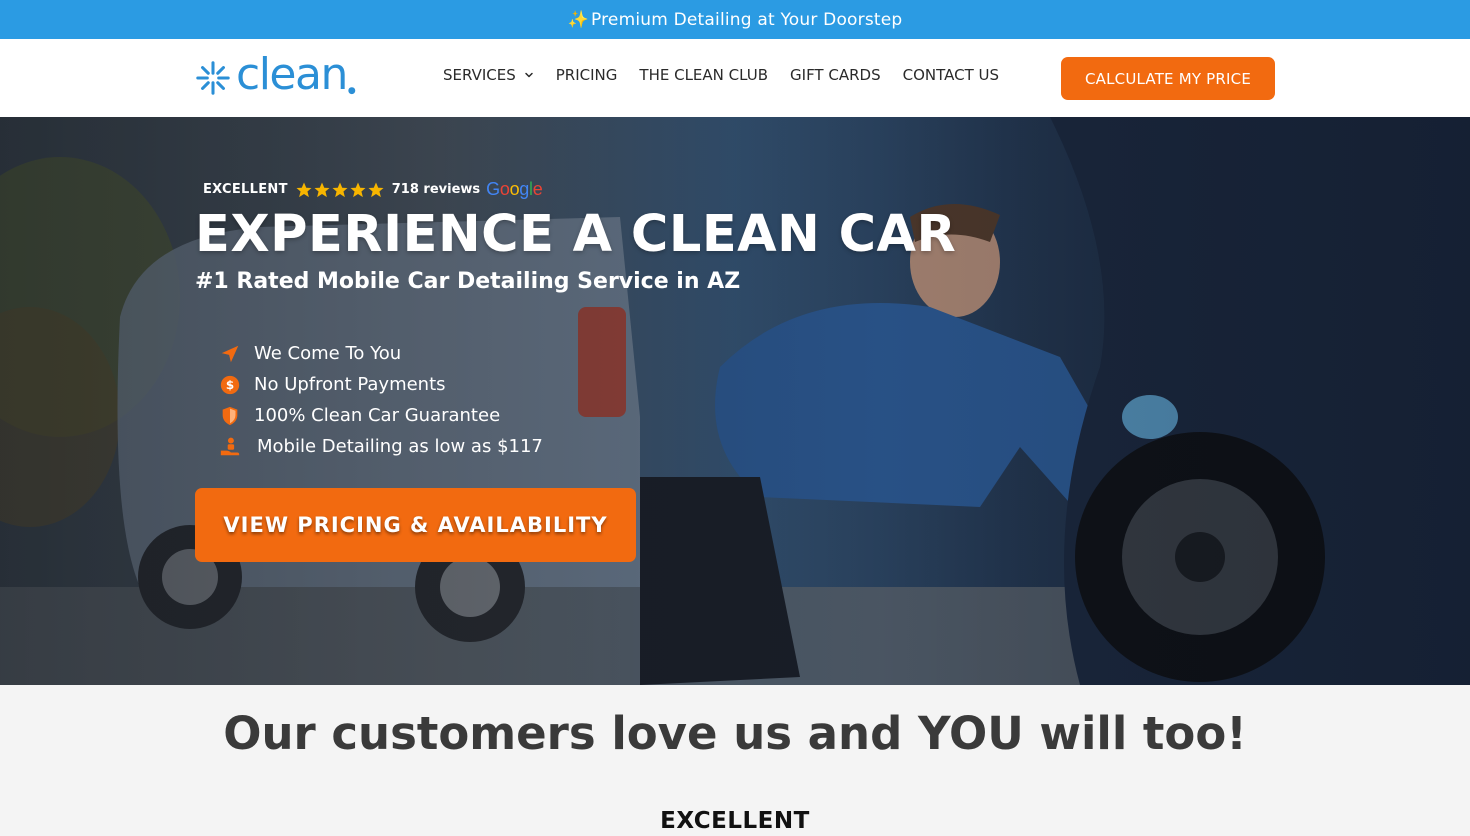 The height and width of the screenshot is (836, 1470). Describe the element at coordinates (735, 733) in the screenshot. I see `testimonials-heading: Our customers love us and YOU will too!` at that location.